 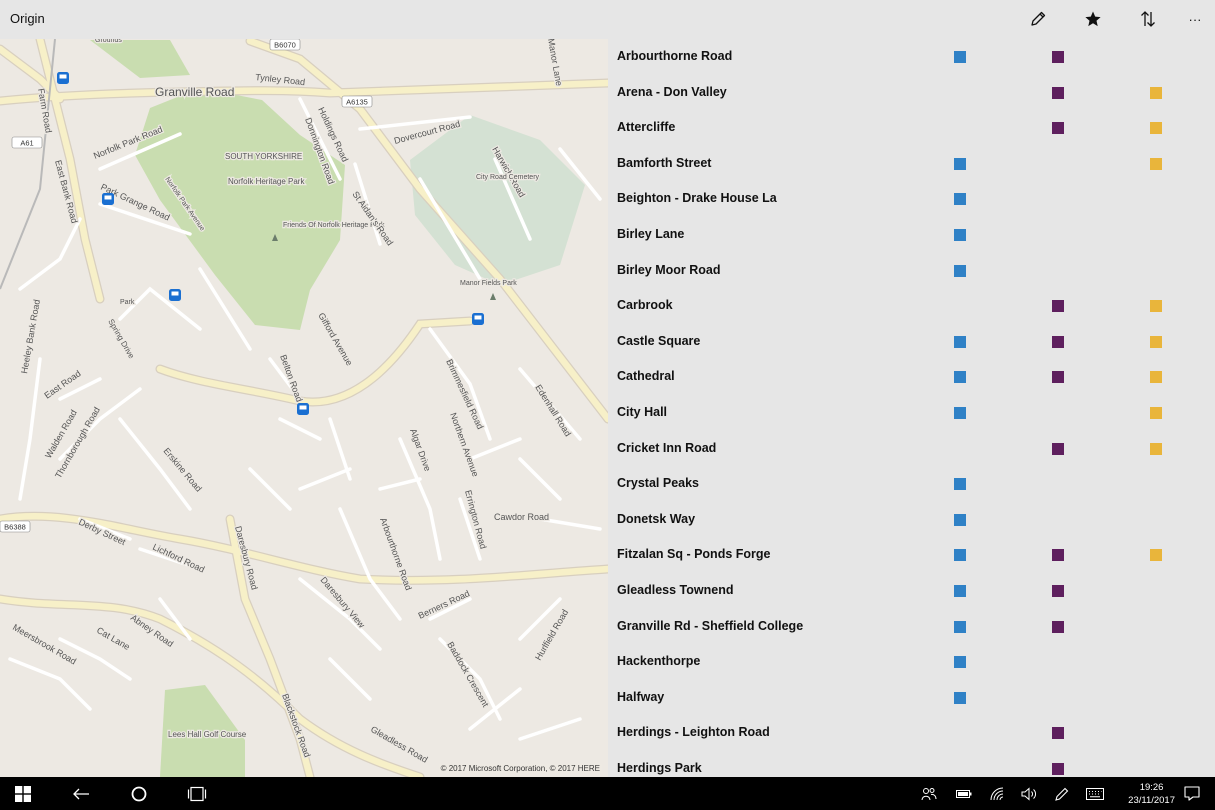 I want to click on list-item: Fitzalan Sq - Ponds Forge, so click(x=911, y=555).